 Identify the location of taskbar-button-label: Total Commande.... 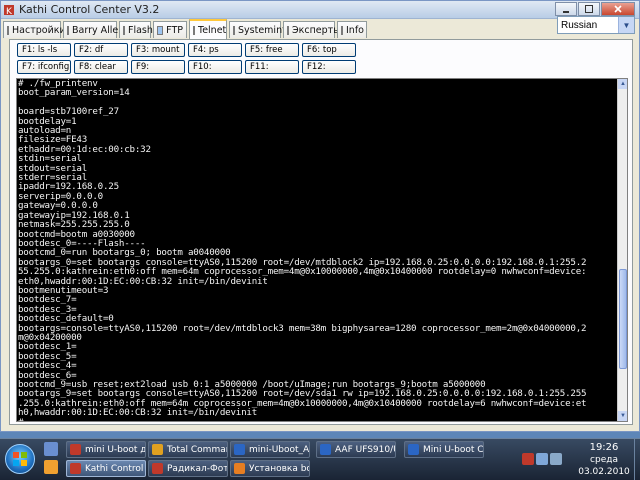
(197, 449).